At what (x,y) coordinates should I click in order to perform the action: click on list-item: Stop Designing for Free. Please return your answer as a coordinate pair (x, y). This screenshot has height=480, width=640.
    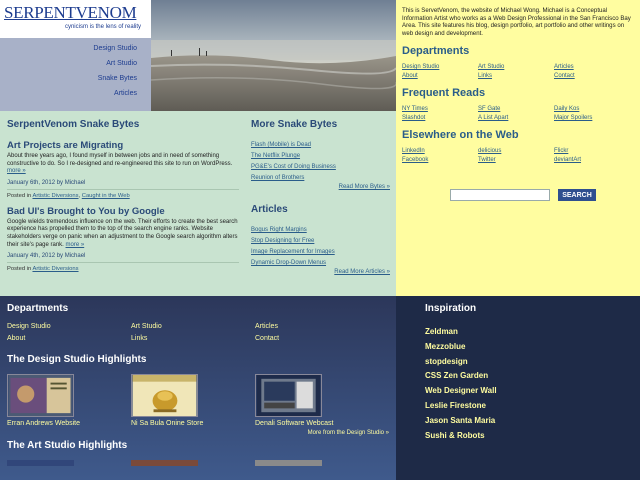
    Looking at the image, I should click on (320, 240).